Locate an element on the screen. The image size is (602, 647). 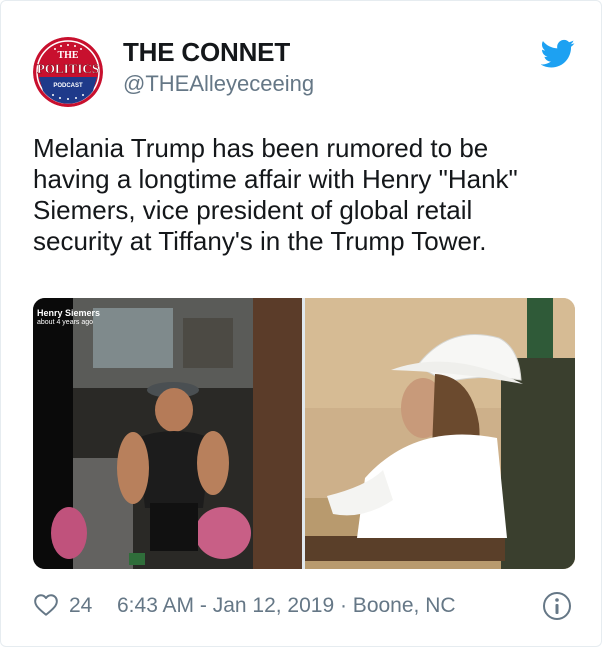
heart-icon is located at coordinates (46, 605).